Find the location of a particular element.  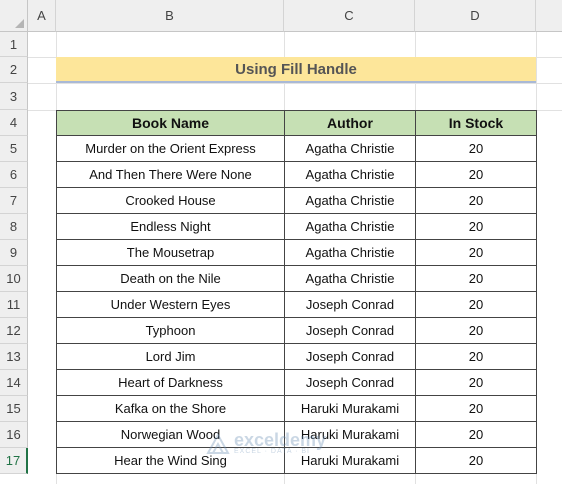

table-row: Kafka on the Shore Haruki Murakami 20 is located at coordinates (296, 408).